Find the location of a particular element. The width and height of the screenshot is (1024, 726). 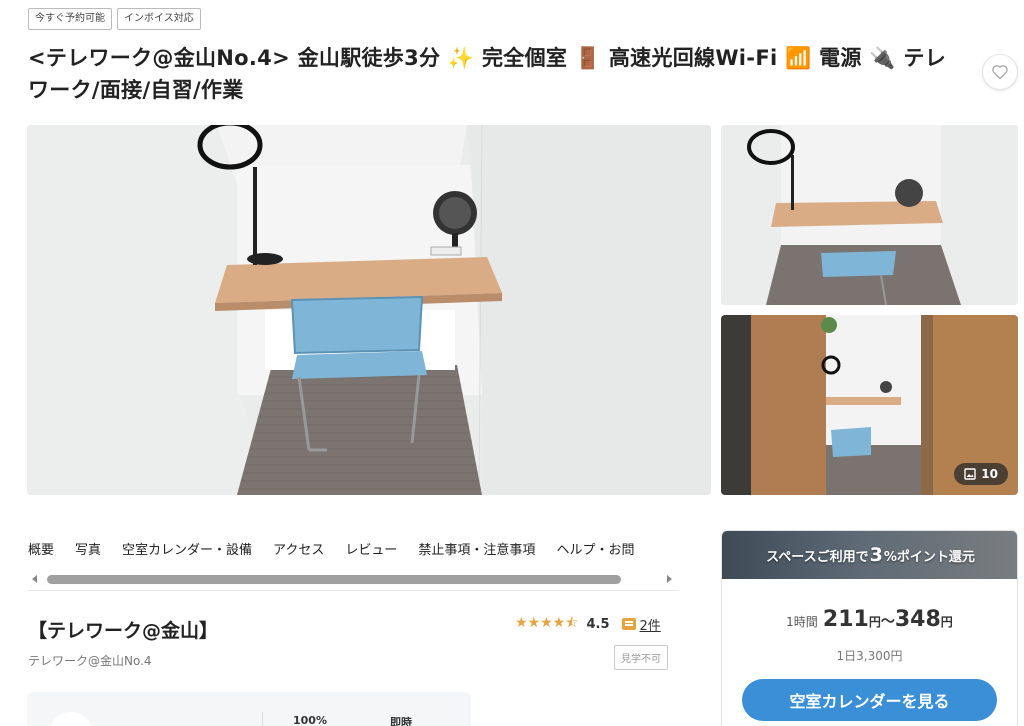

rating: ★★★★⯪ 4.5 2件 is located at coordinates (588, 624).